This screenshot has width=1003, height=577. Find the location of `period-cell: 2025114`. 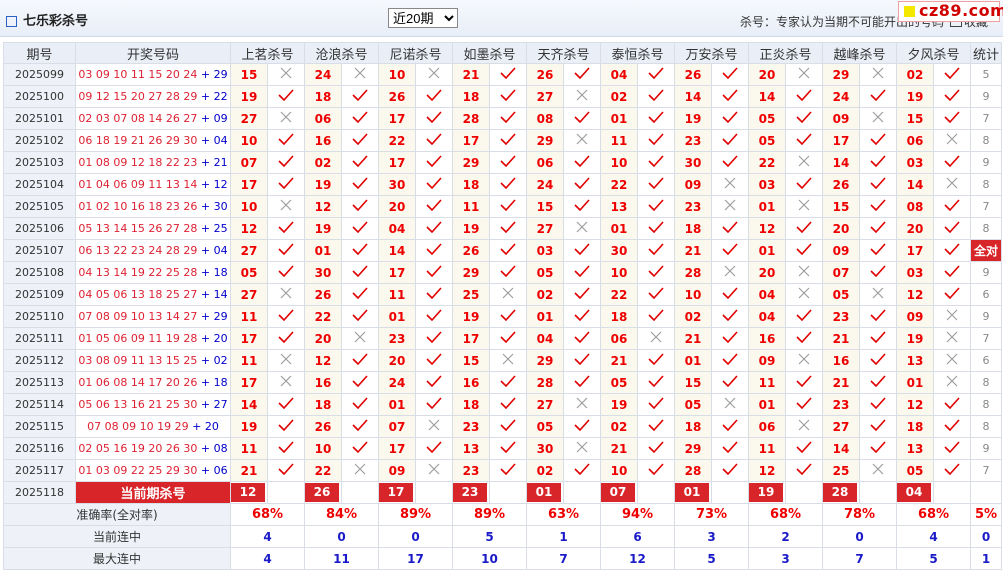

period-cell: 2025114 is located at coordinates (39, 404).